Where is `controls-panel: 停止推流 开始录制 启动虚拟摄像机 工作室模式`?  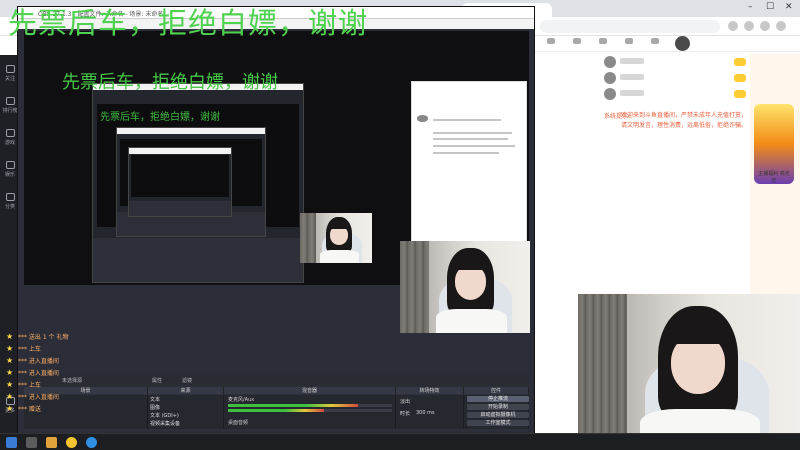 controls-panel: 停止推流 开始录制 启动虚拟摄像机 工作室模式 is located at coordinates (496, 412).